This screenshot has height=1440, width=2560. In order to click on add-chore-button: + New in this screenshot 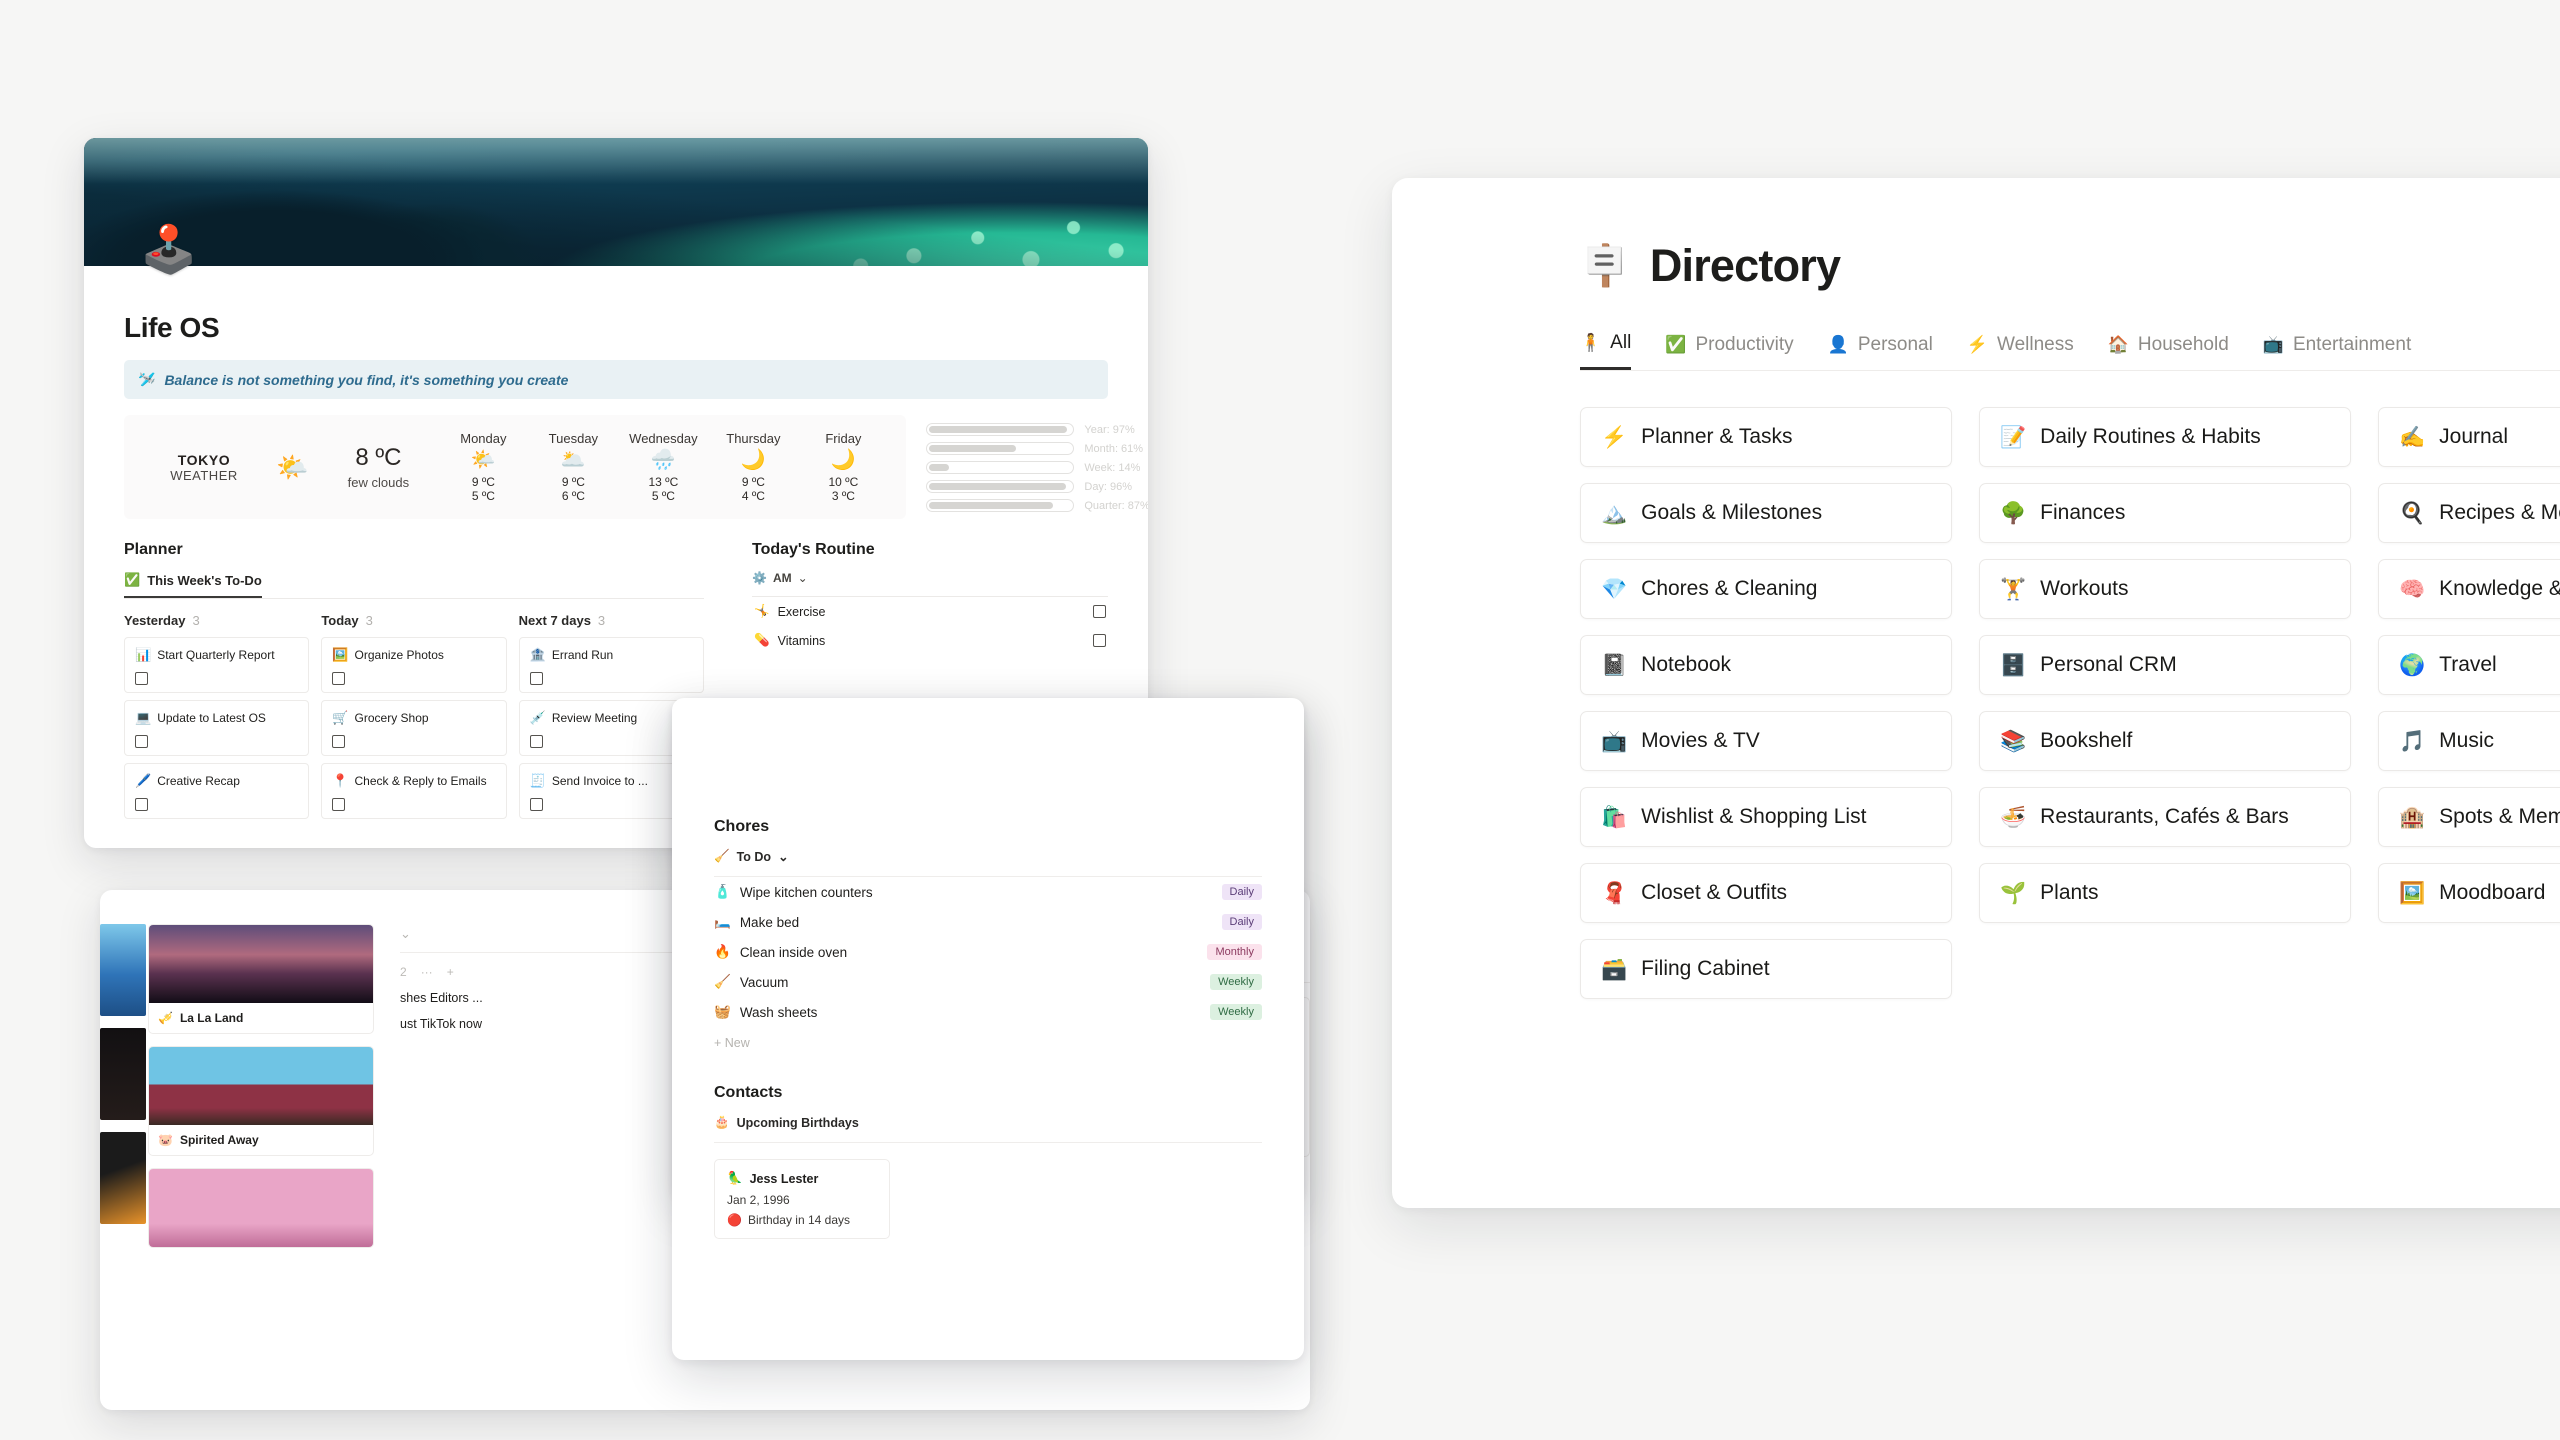, I will do `click(988, 1043)`.